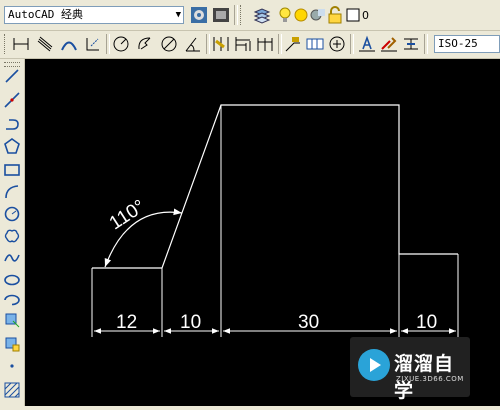  Describe the element at coordinates (353, 15) in the screenshot. I see `color-swatch-icon` at that location.